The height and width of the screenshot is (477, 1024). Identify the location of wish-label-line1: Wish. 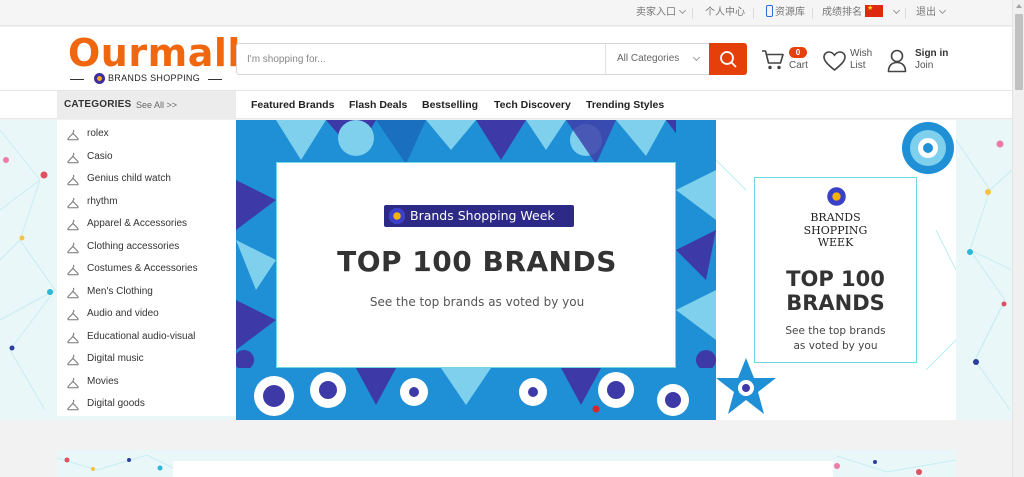
(861, 53).